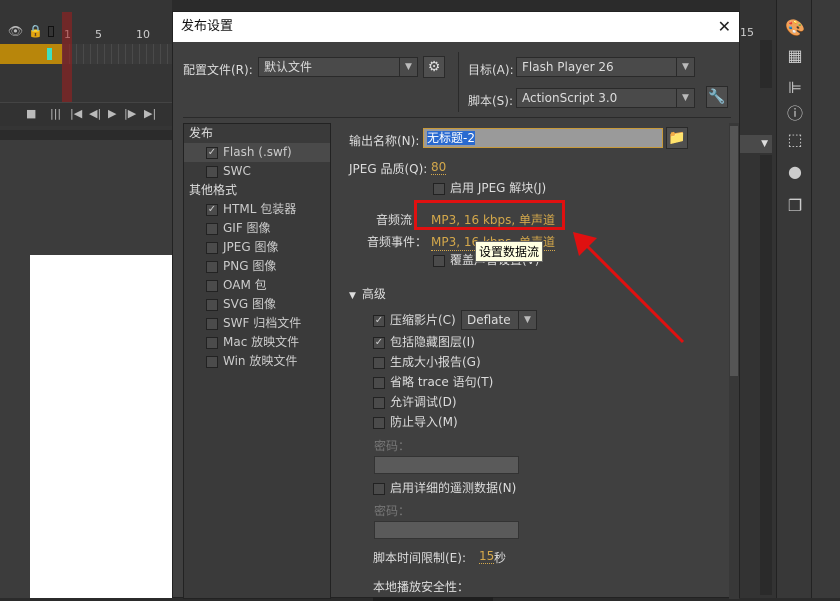 The height and width of the screenshot is (601, 840). I want to click on format-item: GIF 图像, so click(257, 228).